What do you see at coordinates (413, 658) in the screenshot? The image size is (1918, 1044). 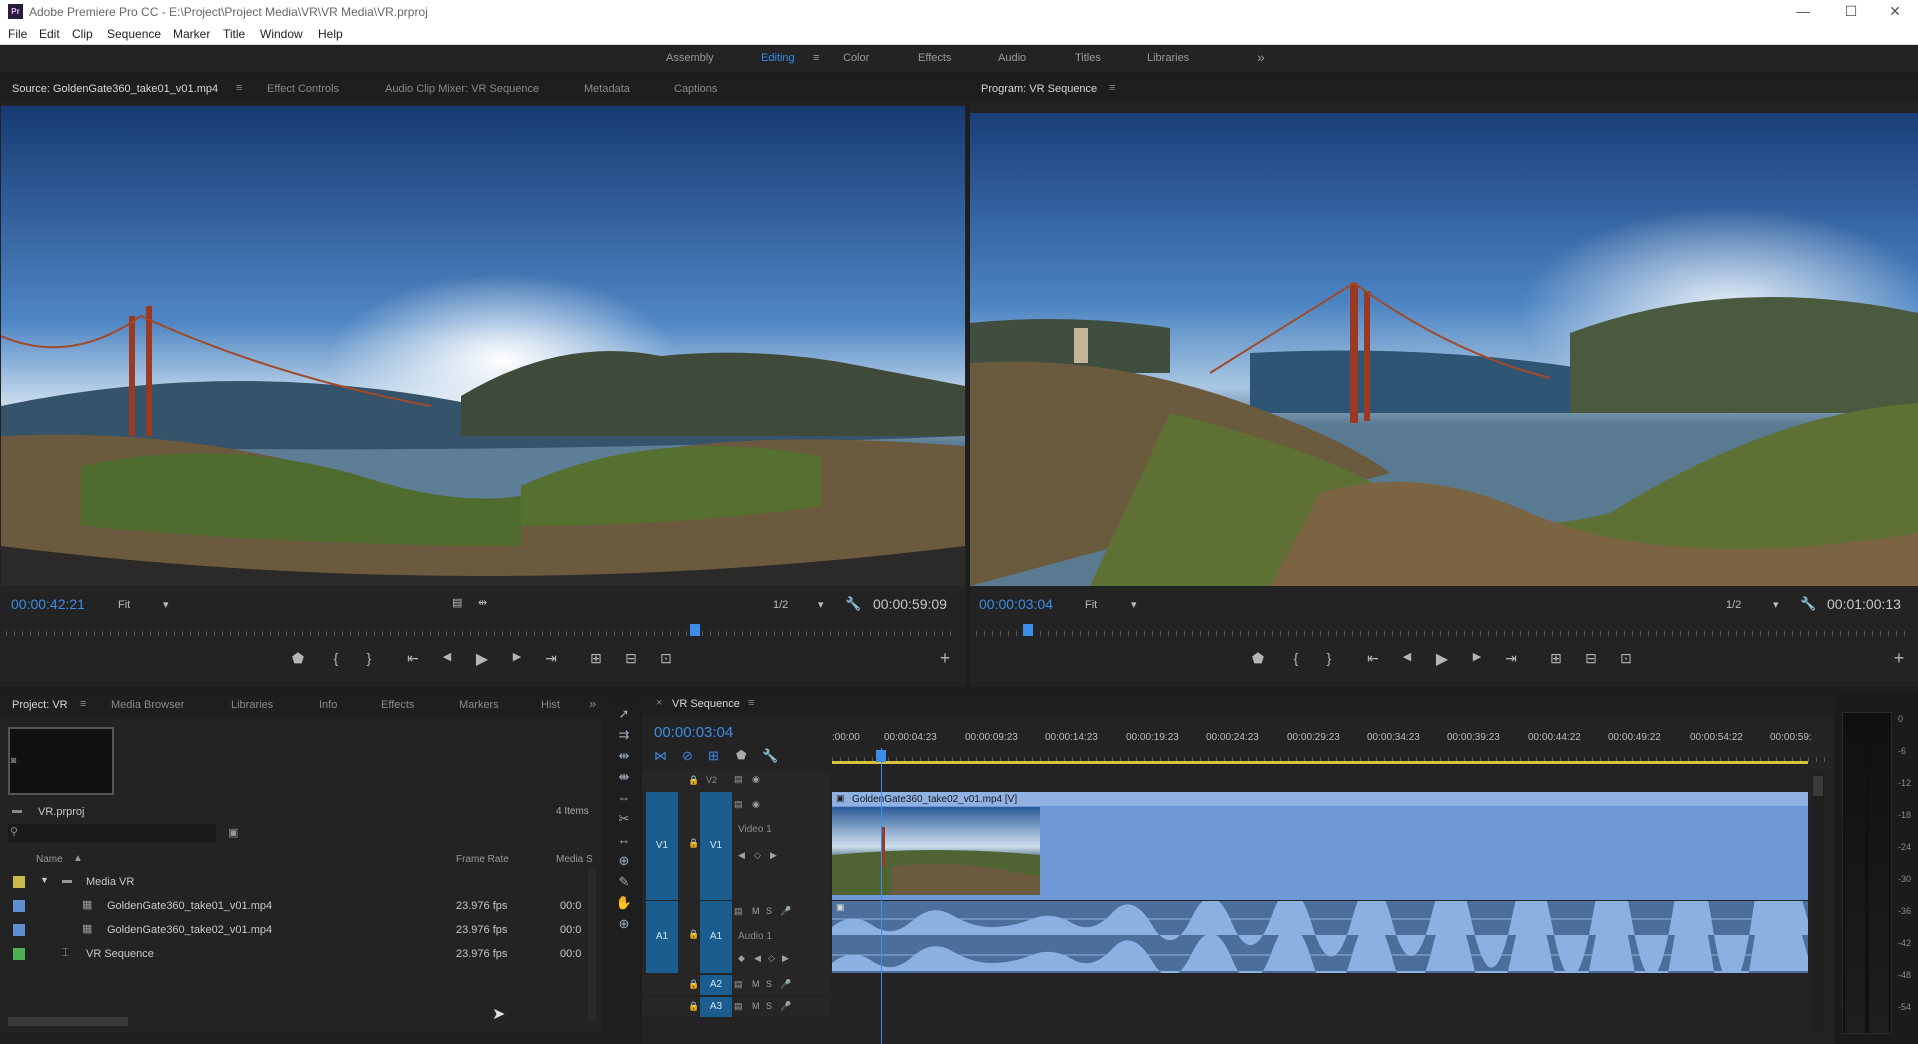 I see `go-to-in-icon: ⇤` at bounding box center [413, 658].